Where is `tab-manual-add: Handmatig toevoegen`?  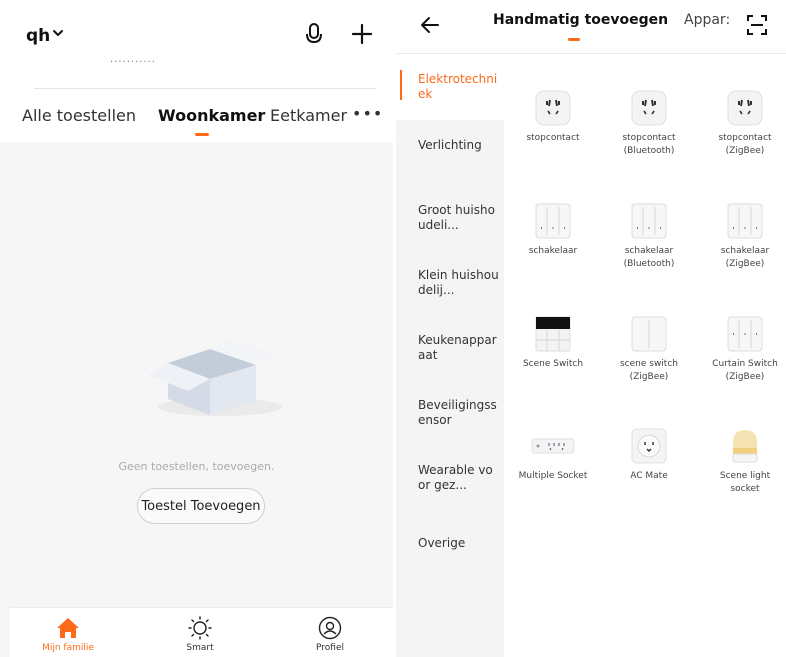
tab-manual-add: Handmatig toevoegen is located at coordinates (580, 20).